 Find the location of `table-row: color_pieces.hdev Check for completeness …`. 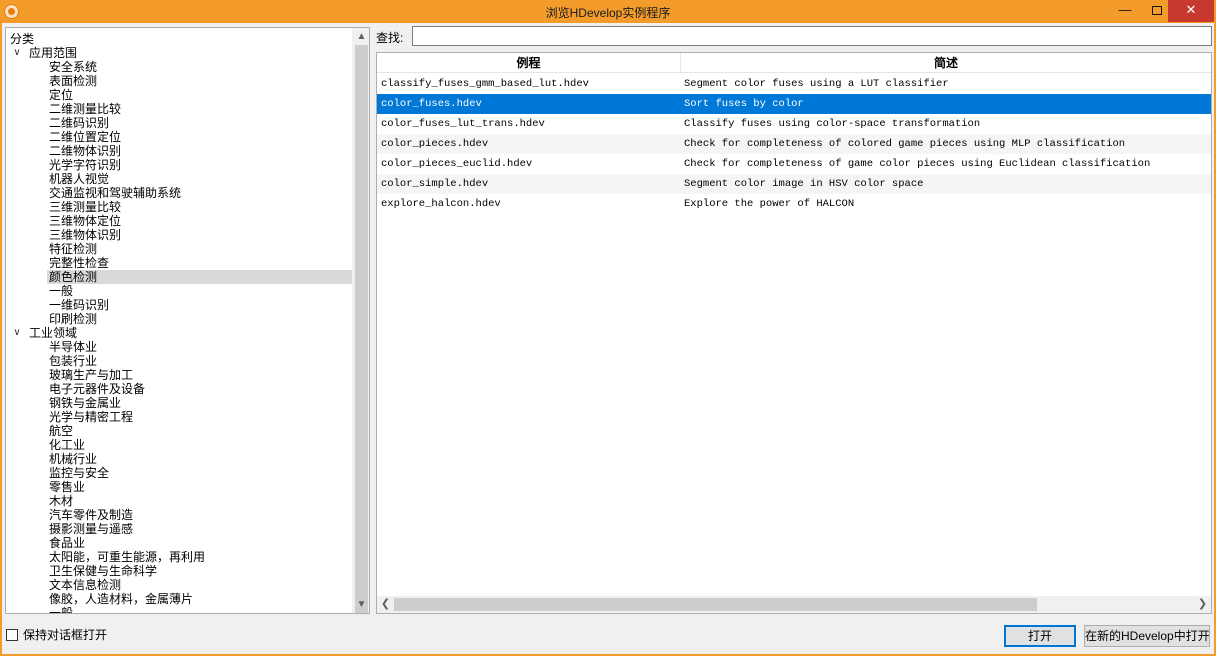

table-row: color_pieces.hdev Check for completeness … is located at coordinates (794, 144).